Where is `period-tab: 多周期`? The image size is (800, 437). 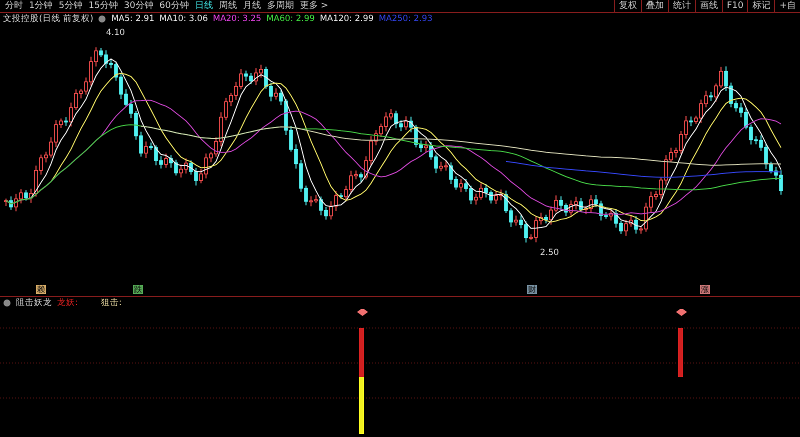
period-tab: 多周期 is located at coordinates (280, 6).